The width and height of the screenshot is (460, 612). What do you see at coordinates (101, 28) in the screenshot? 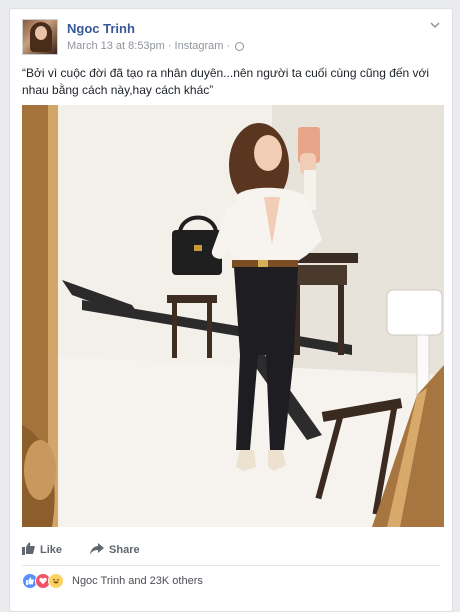
I see `author-name: Ngoc Trinh` at bounding box center [101, 28].